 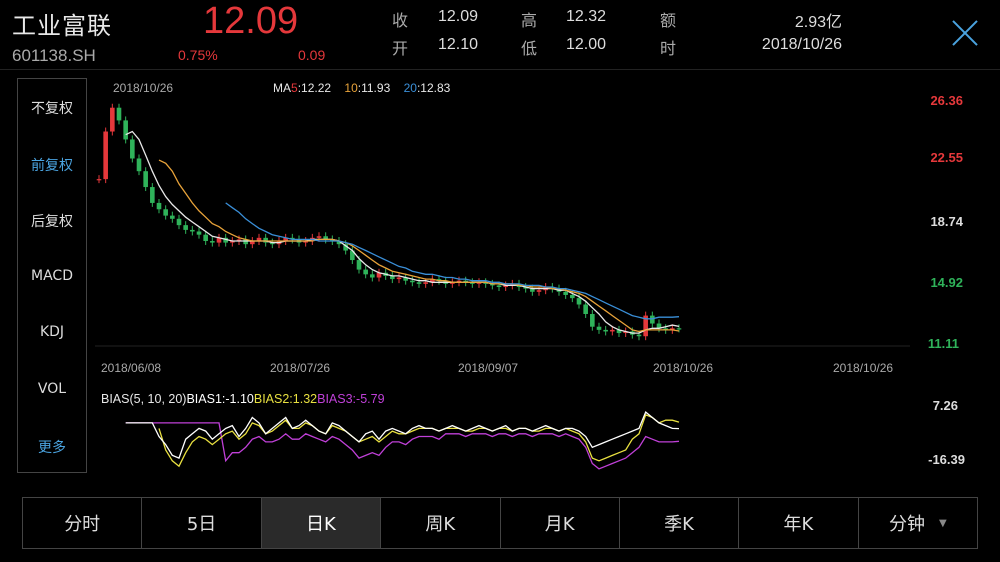 What do you see at coordinates (863, 368) in the screenshot?
I see `x-tick-4: 2018/10/26` at bounding box center [863, 368].